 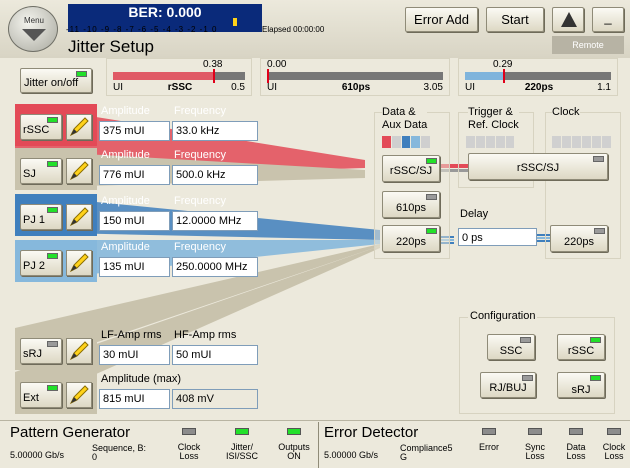 I want to click on jitter-source-button: SJ, so click(x=41, y=171).